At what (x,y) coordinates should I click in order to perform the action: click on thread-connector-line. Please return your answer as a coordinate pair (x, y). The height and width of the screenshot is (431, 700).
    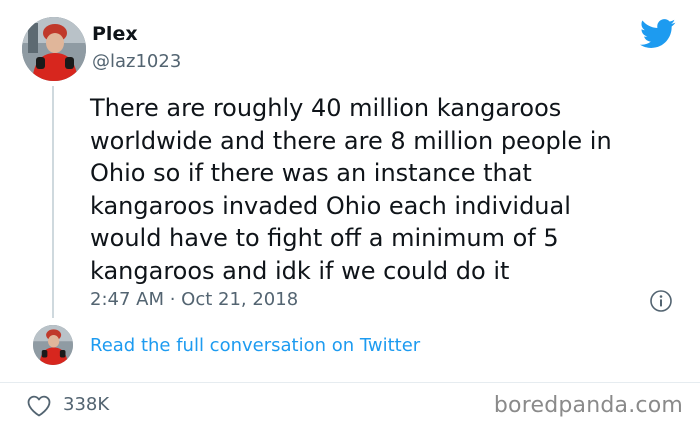
    Looking at the image, I should click on (53, 202).